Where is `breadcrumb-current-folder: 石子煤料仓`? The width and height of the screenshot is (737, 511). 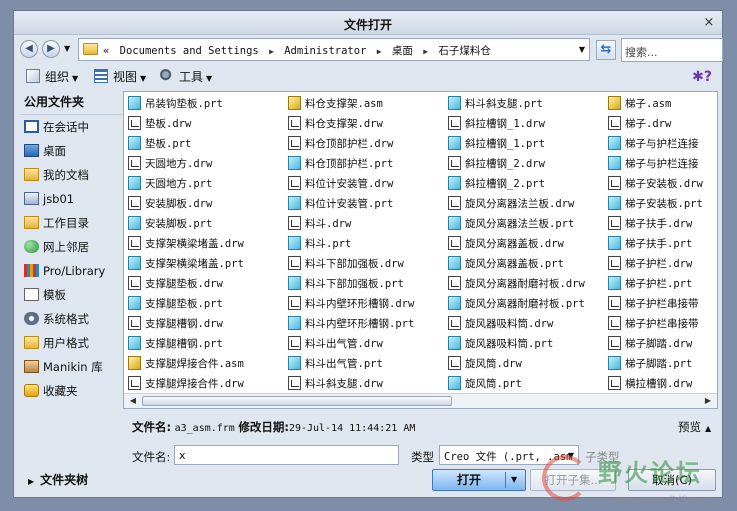
breadcrumb-current-folder: 石子煤料仓 is located at coordinates (464, 51).